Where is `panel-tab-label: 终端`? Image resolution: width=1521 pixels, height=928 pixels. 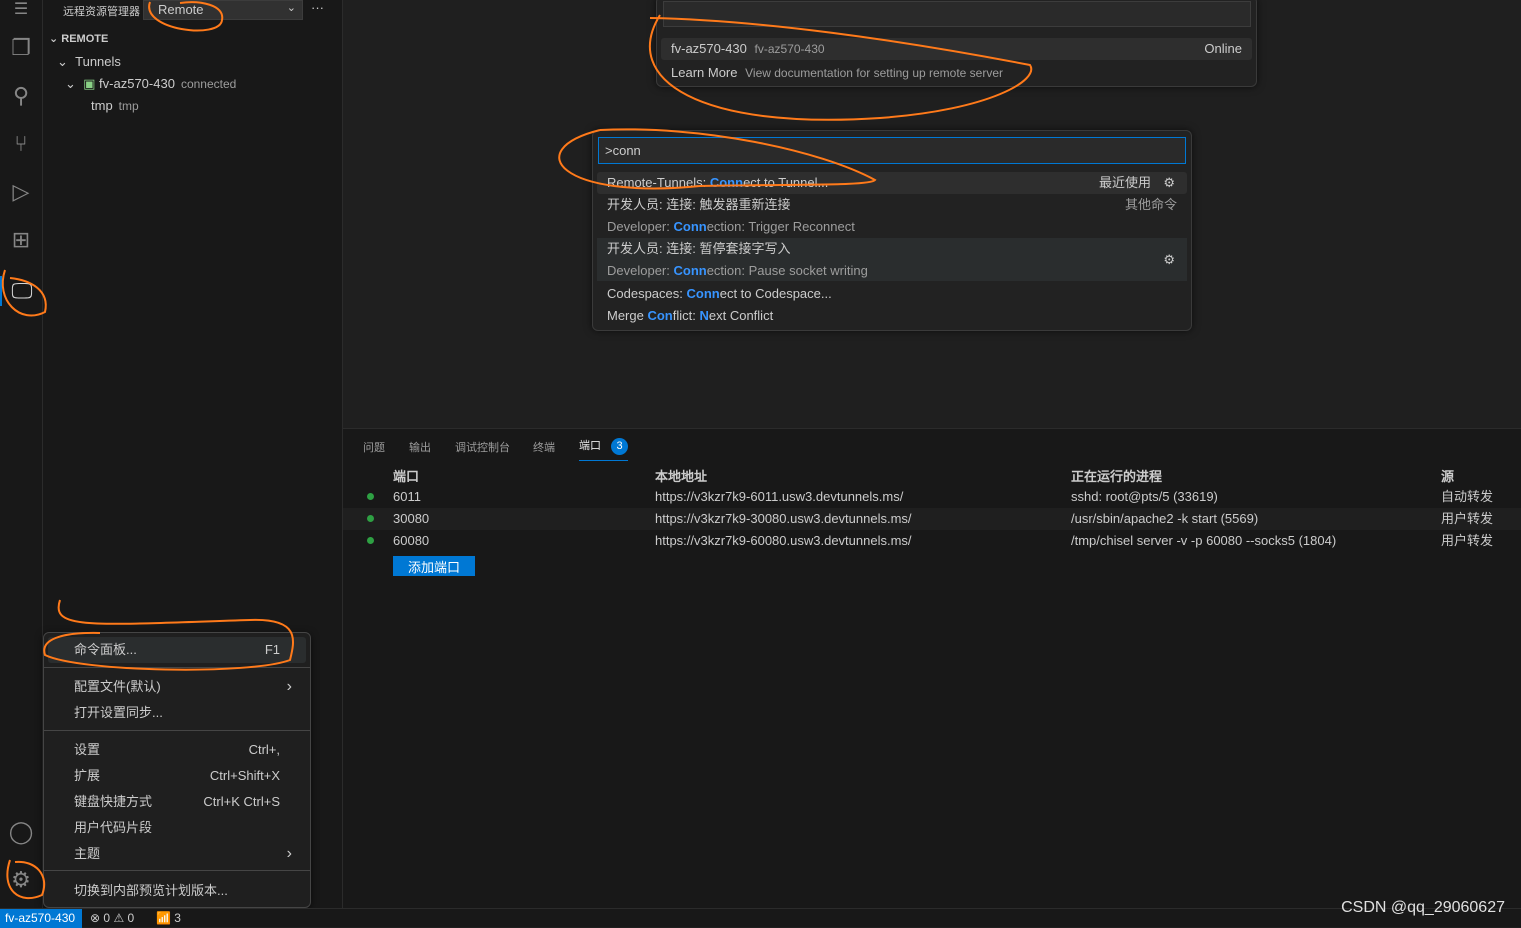
panel-tab-label: 终端 is located at coordinates (544, 448).